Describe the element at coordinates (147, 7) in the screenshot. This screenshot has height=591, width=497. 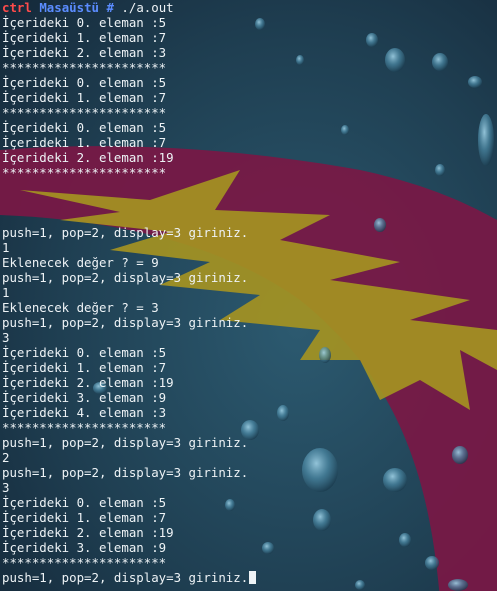
I see `prompt-command: ./a.out` at that location.